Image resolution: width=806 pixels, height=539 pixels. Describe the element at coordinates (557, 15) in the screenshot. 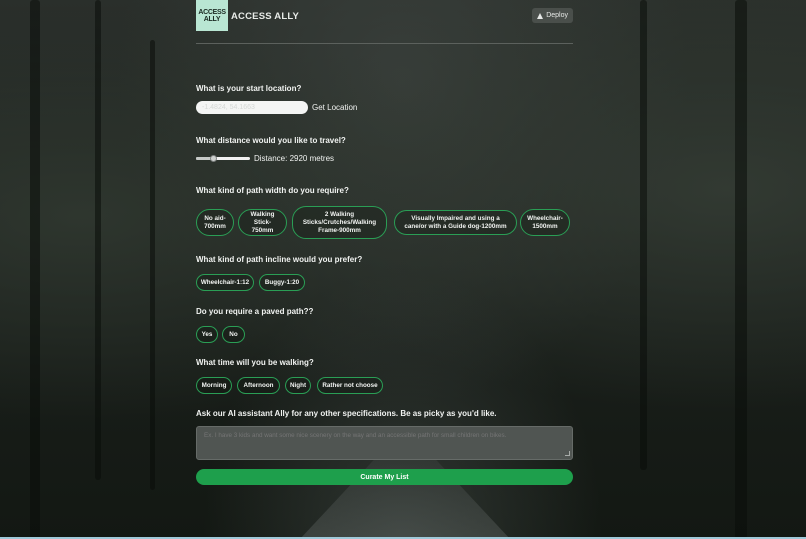

I see `deploy-label: Deploy` at that location.